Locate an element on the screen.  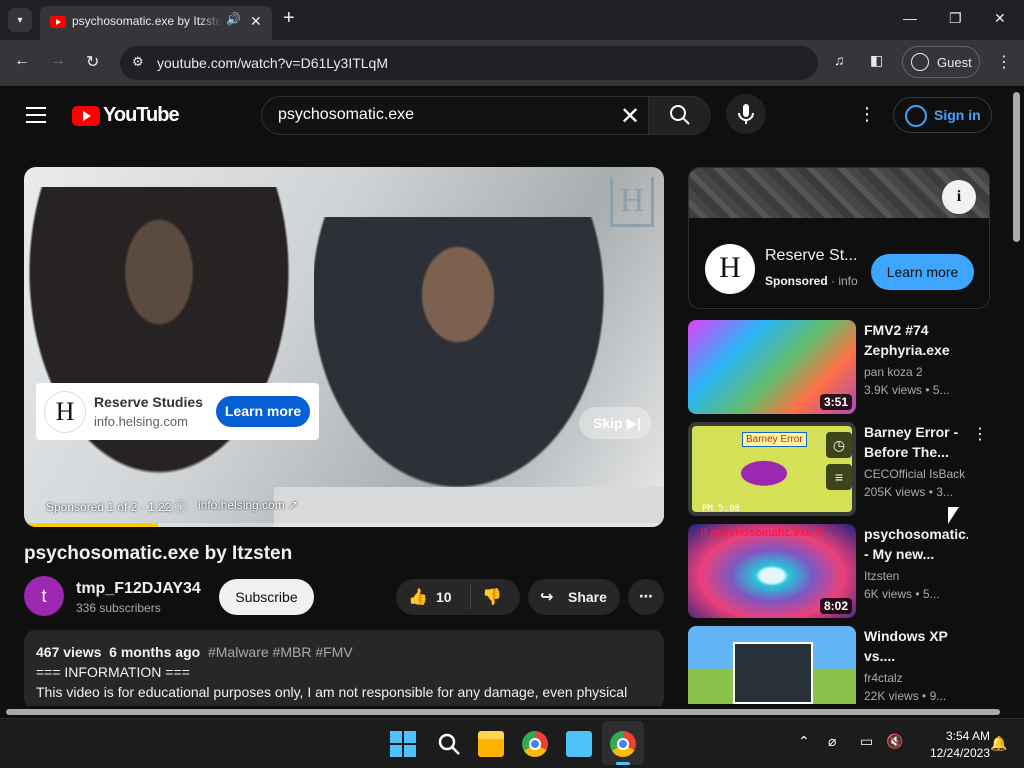
ad-learn-more-button: Learn more is located at coordinates (263, 411).